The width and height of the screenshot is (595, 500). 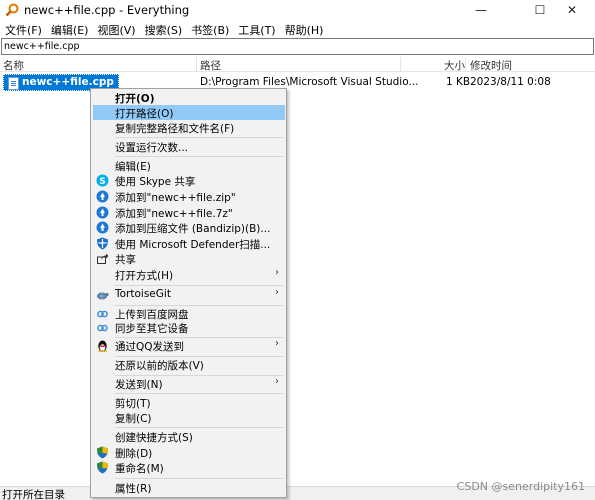 I want to click on menu-item-baidu-upload: 上传到百度网盘, so click(x=189, y=313).